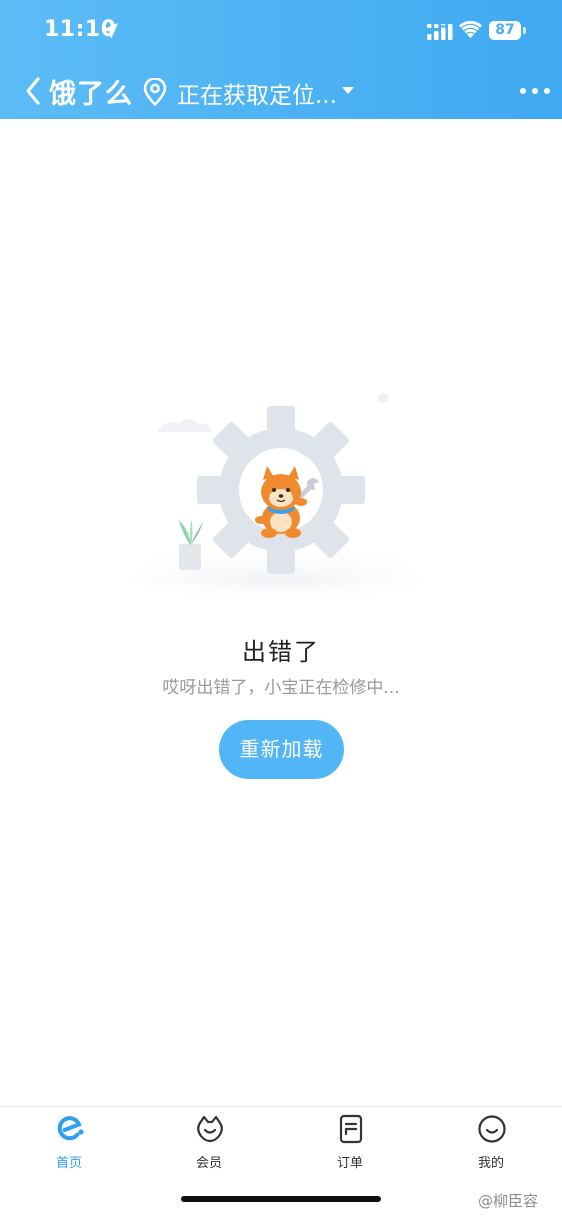 The width and height of the screenshot is (562, 1216). Describe the element at coordinates (508, 1201) in the screenshot. I see `watermark: @柳臣容` at that location.